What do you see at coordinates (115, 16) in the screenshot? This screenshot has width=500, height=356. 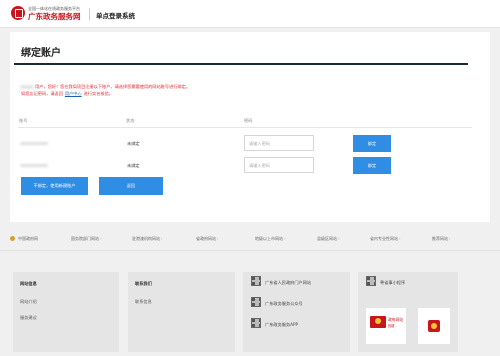 I see `system-title: 单点登录系统` at bounding box center [115, 16].